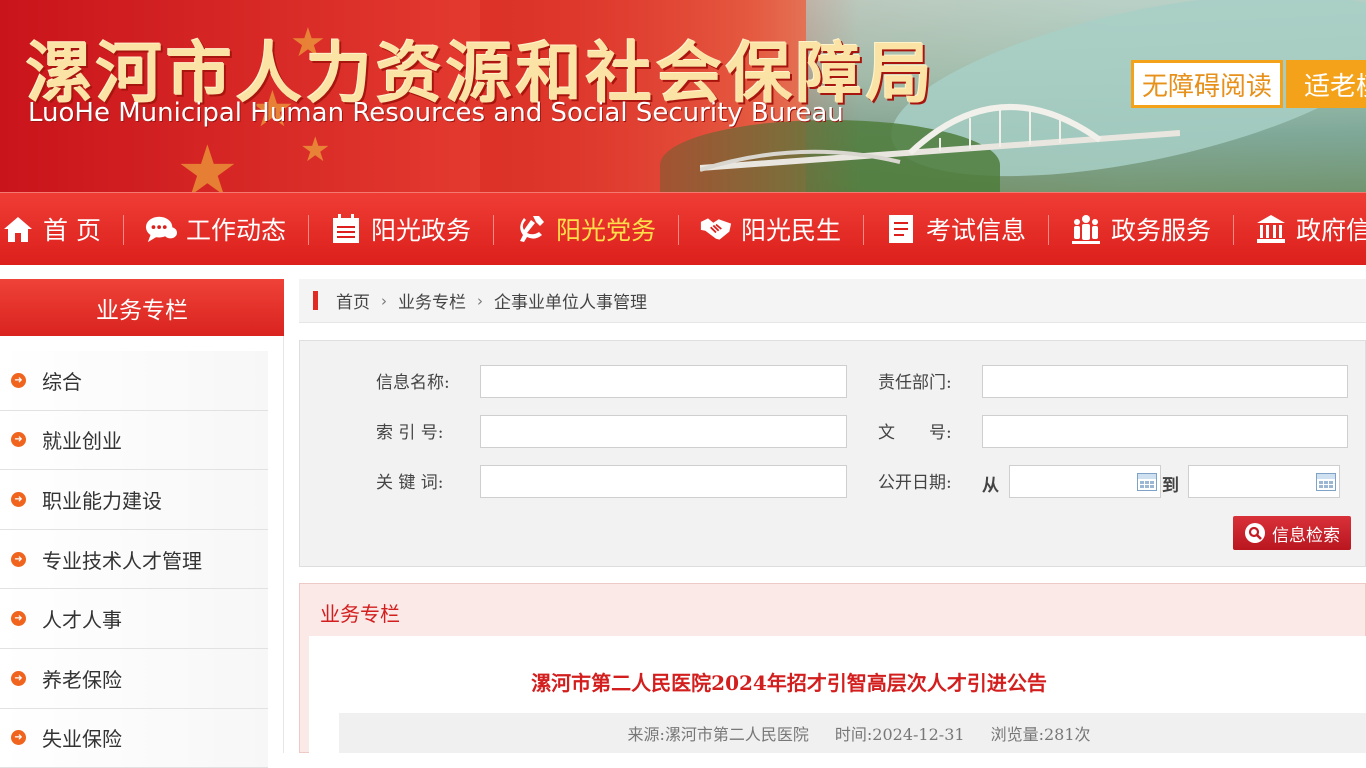 Image resolution: width=1366 pixels, height=768 pixels. Describe the element at coordinates (1040, 734) in the screenshot. I see `article-views: 浏览量:281次` at that location.